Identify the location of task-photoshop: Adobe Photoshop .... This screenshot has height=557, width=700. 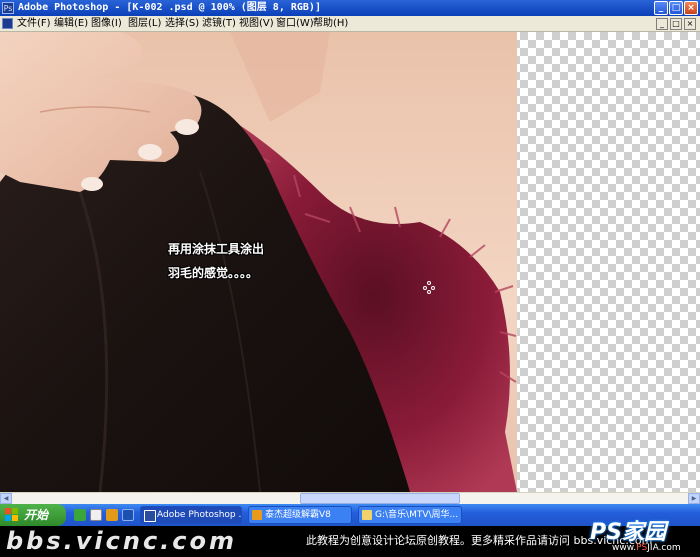
(191, 515).